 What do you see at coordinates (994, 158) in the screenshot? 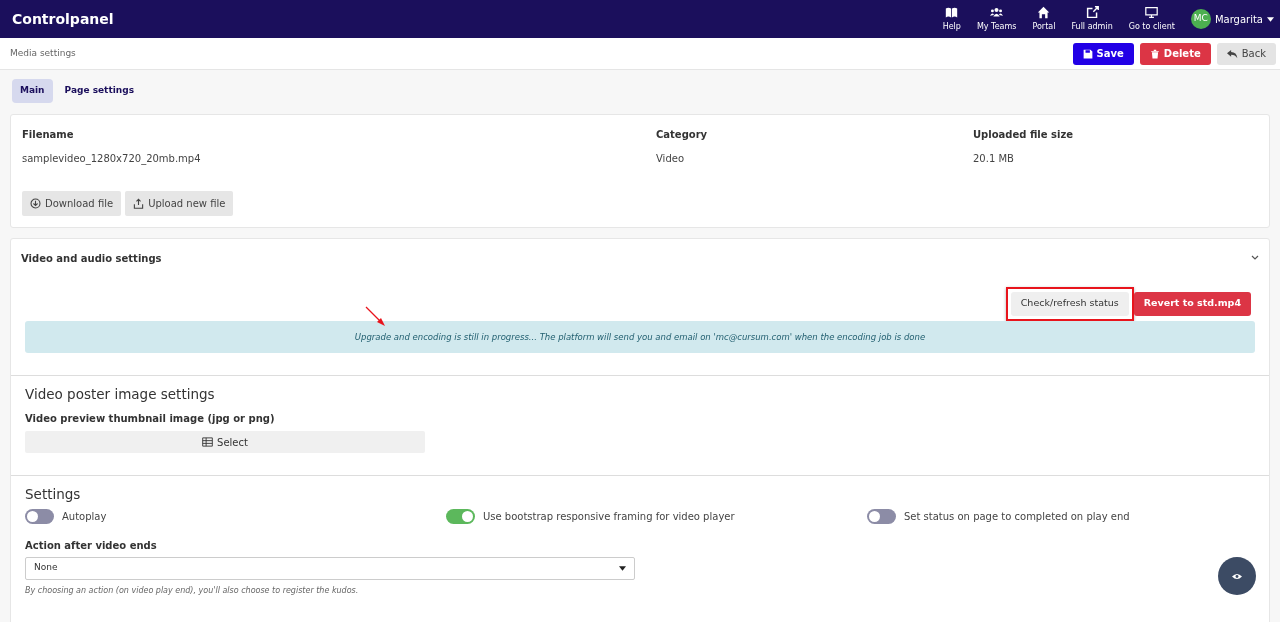
I see `column-value: 20.1 MB` at bounding box center [994, 158].